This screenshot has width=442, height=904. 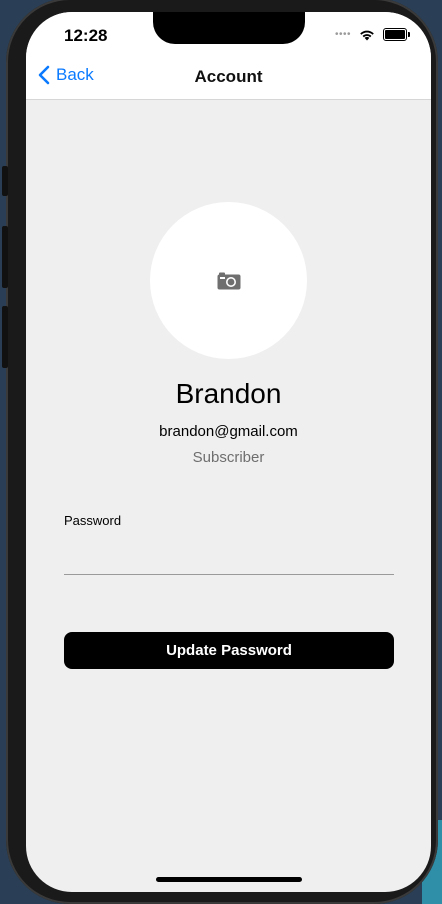 What do you see at coordinates (342, 34) in the screenshot?
I see `signal-dots-icon: ••••` at bounding box center [342, 34].